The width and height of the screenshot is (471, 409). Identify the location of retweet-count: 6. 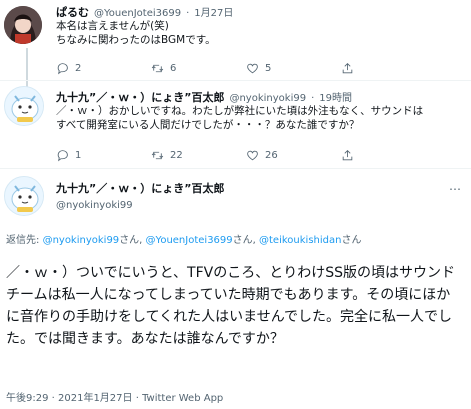
(173, 68).